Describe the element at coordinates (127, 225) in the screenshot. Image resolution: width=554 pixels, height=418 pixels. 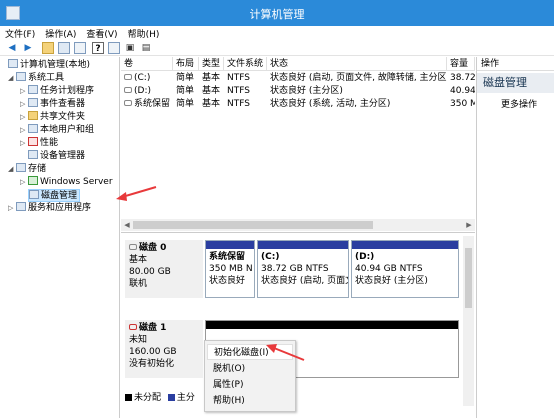
I see `scroll-left-icon: ◀` at that location.